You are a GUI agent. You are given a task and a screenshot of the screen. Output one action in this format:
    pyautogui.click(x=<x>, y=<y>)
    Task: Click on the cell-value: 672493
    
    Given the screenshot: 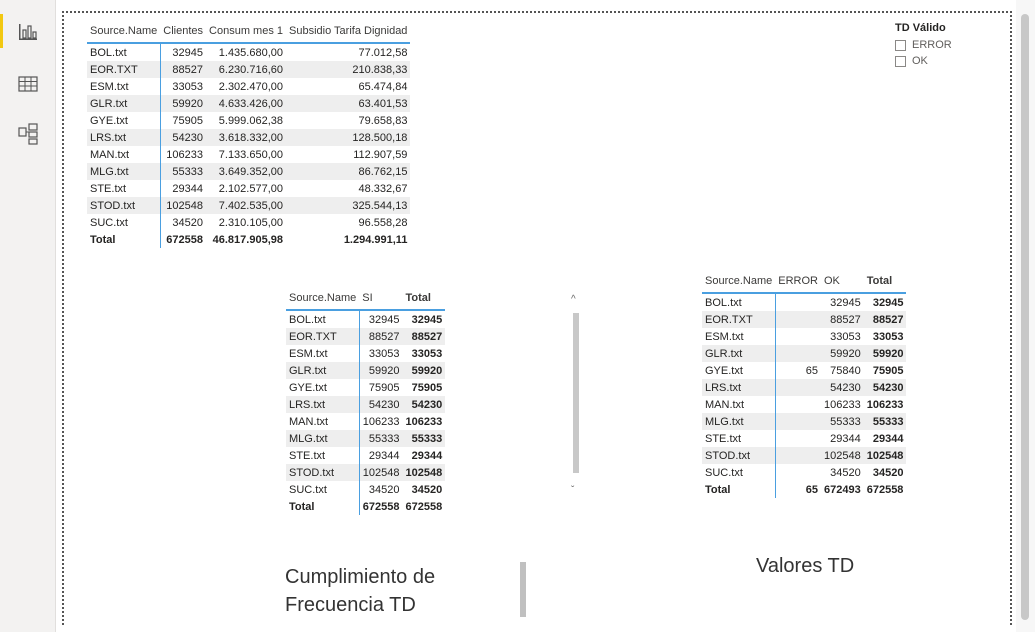 What is the action you would take?
    pyautogui.click(x=842, y=489)
    